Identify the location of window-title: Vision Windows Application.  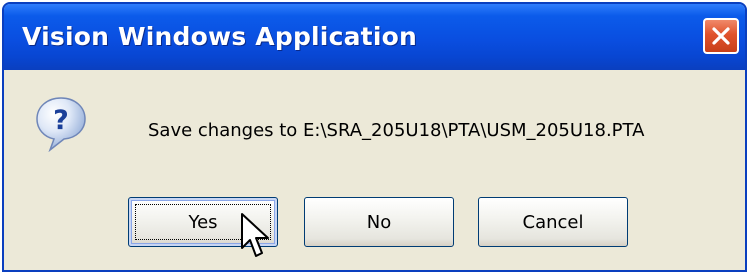
(219, 36).